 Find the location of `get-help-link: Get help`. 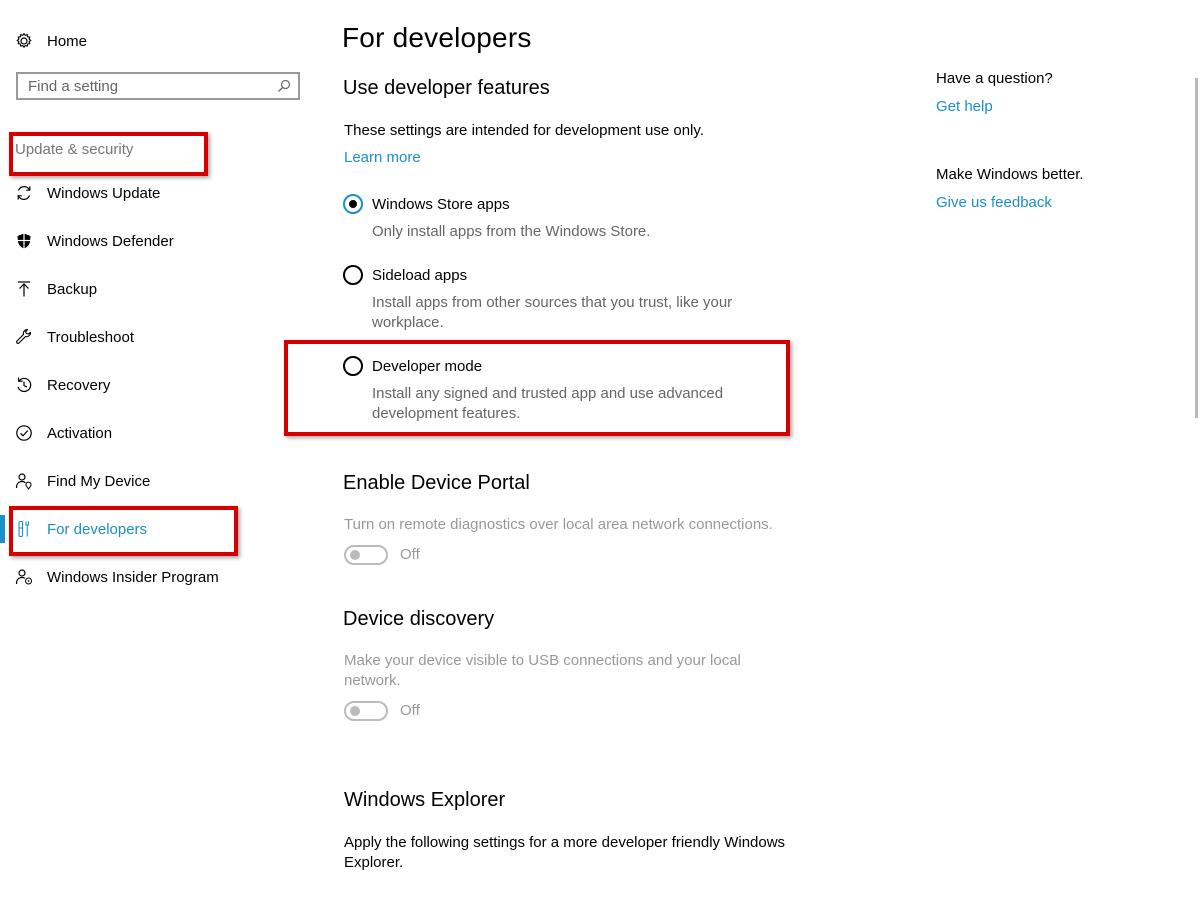

get-help-link: Get help is located at coordinates (964, 106).